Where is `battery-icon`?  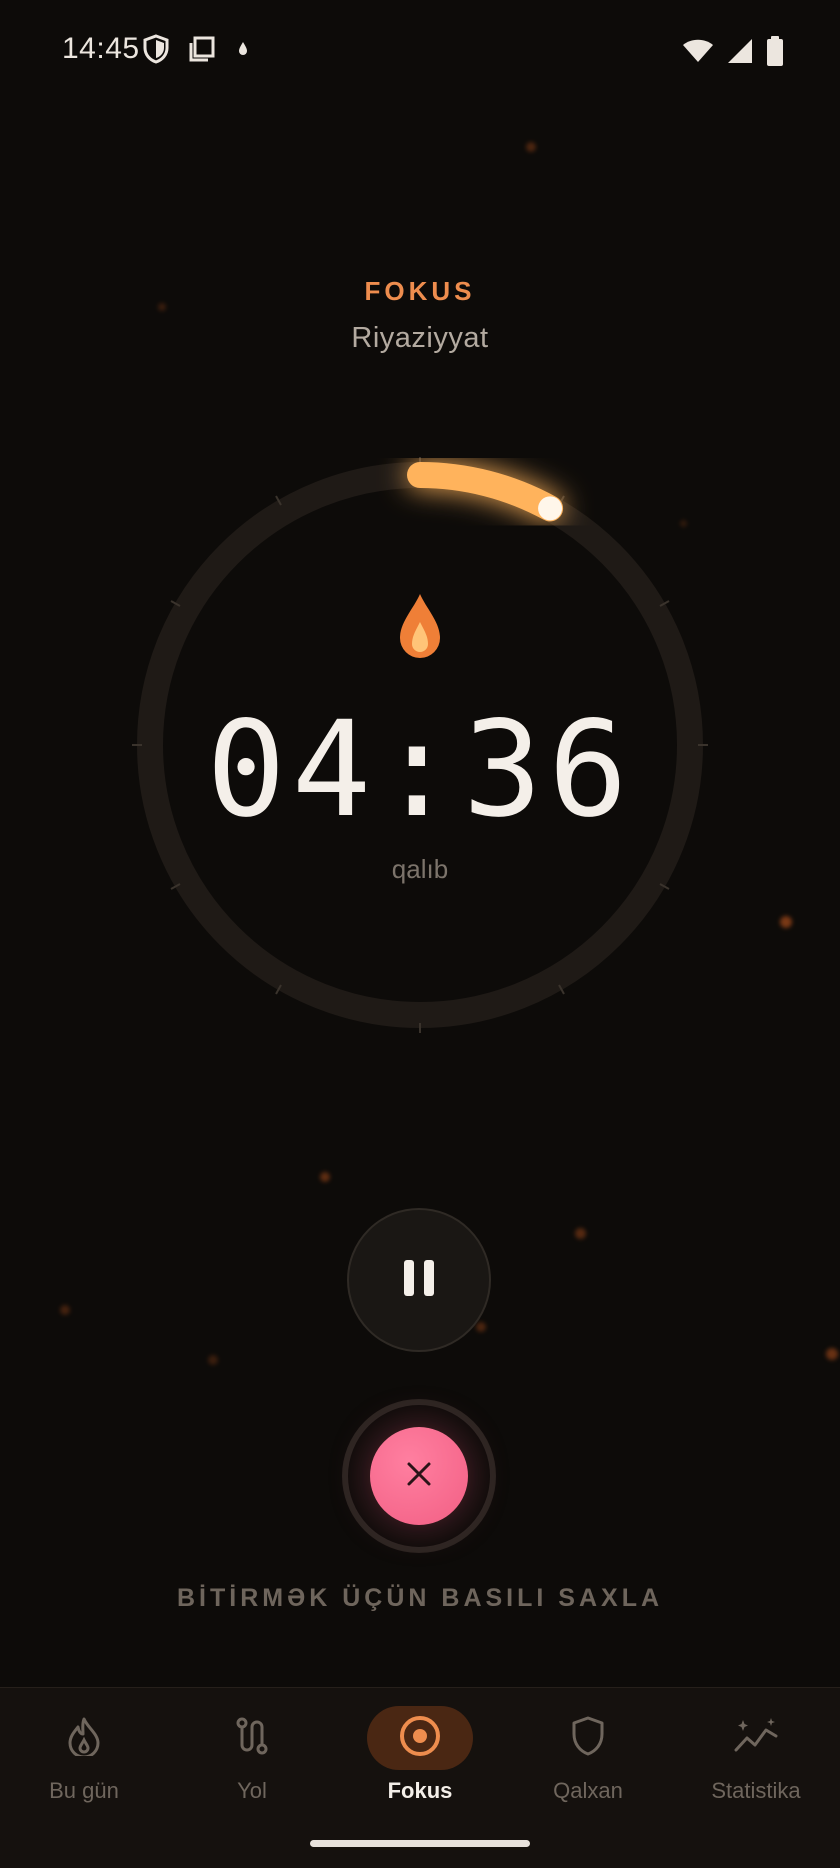 battery-icon is located at coordinates (775, 53).